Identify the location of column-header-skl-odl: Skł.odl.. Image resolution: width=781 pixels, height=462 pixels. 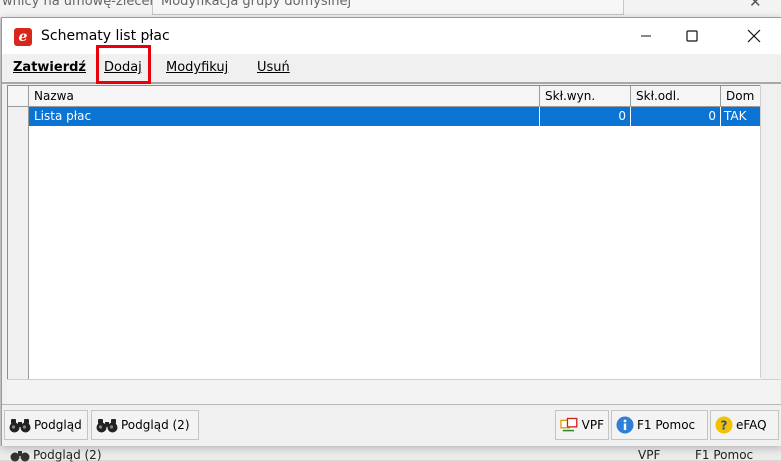
(676, 96).